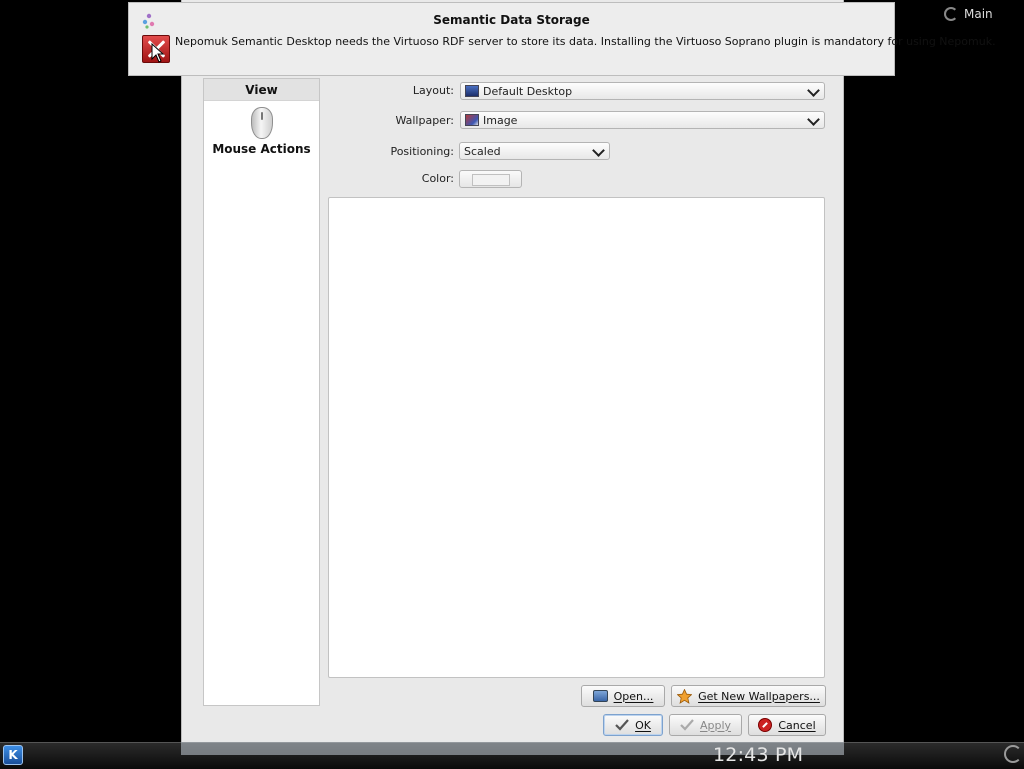  I want to click on color-label: Color:, so click(437, 178).